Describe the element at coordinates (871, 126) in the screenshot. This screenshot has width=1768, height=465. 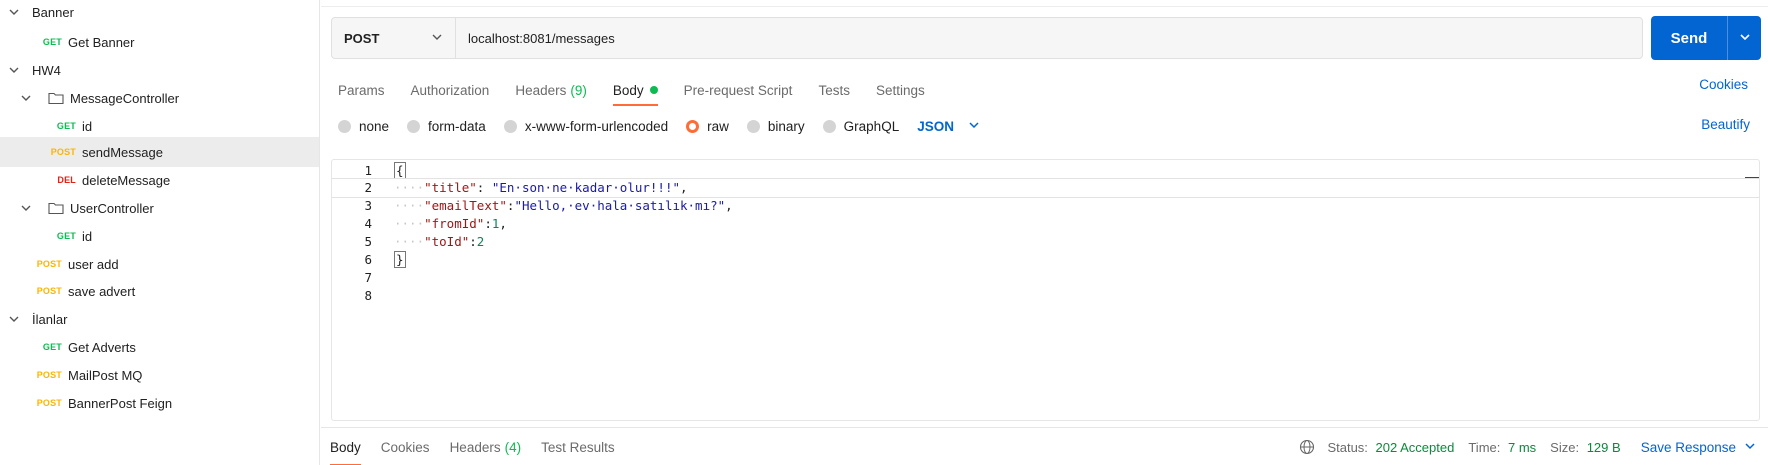
I see `radio-label: GraphQL` at that location.